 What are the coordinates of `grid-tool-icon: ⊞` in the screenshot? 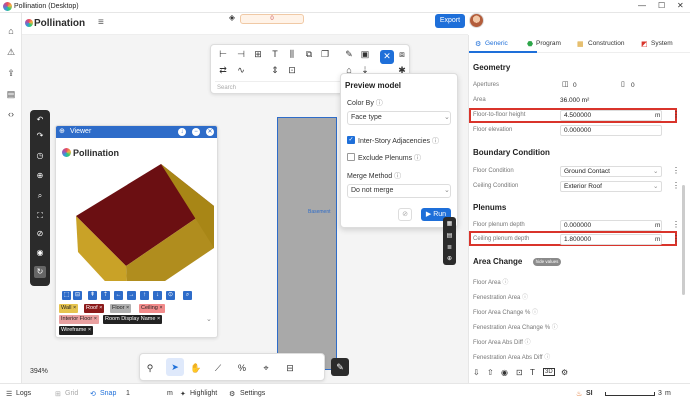 It's located at (258, 54).